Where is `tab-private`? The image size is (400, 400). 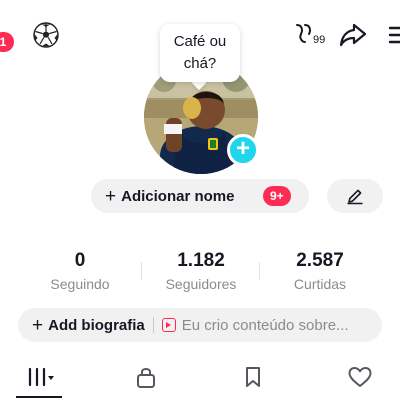 tab-private is located at coordinates (146, 377).